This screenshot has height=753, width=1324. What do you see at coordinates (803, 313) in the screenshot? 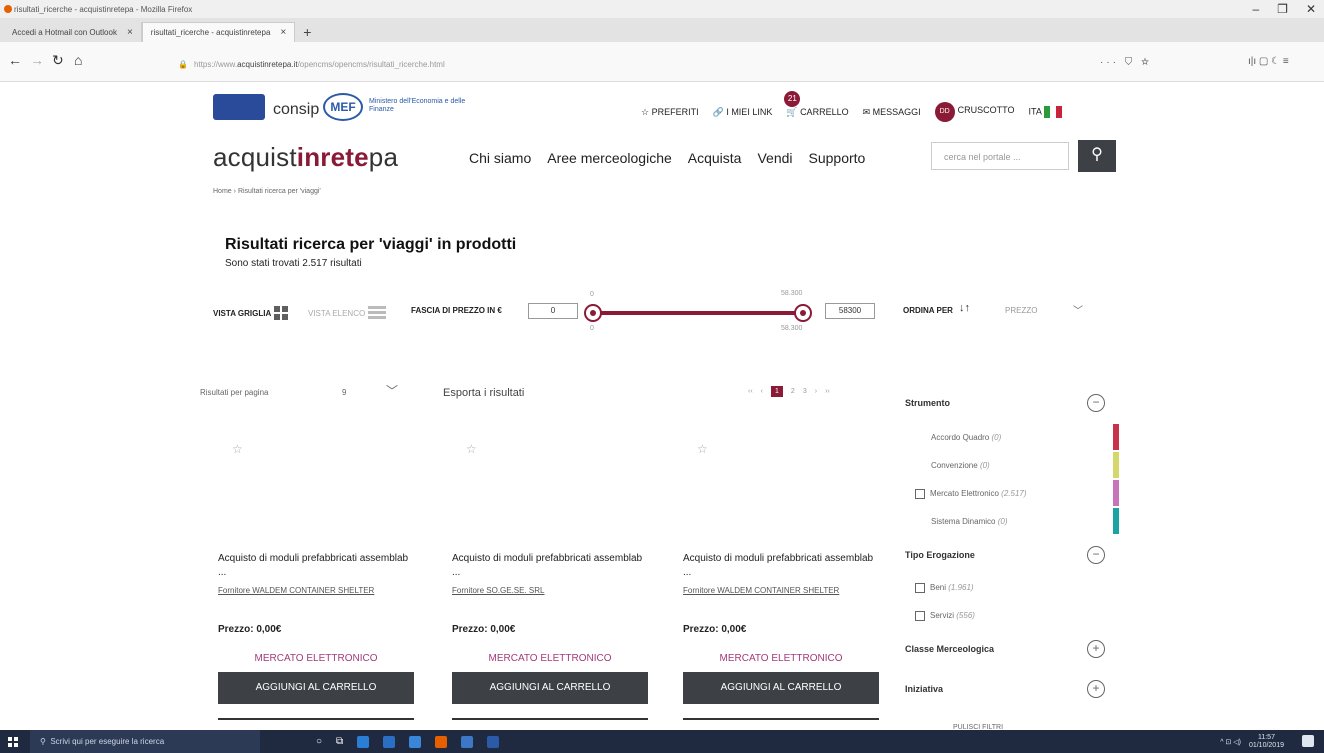
I see `slider-max-handle` at bounding box center [803, 313].